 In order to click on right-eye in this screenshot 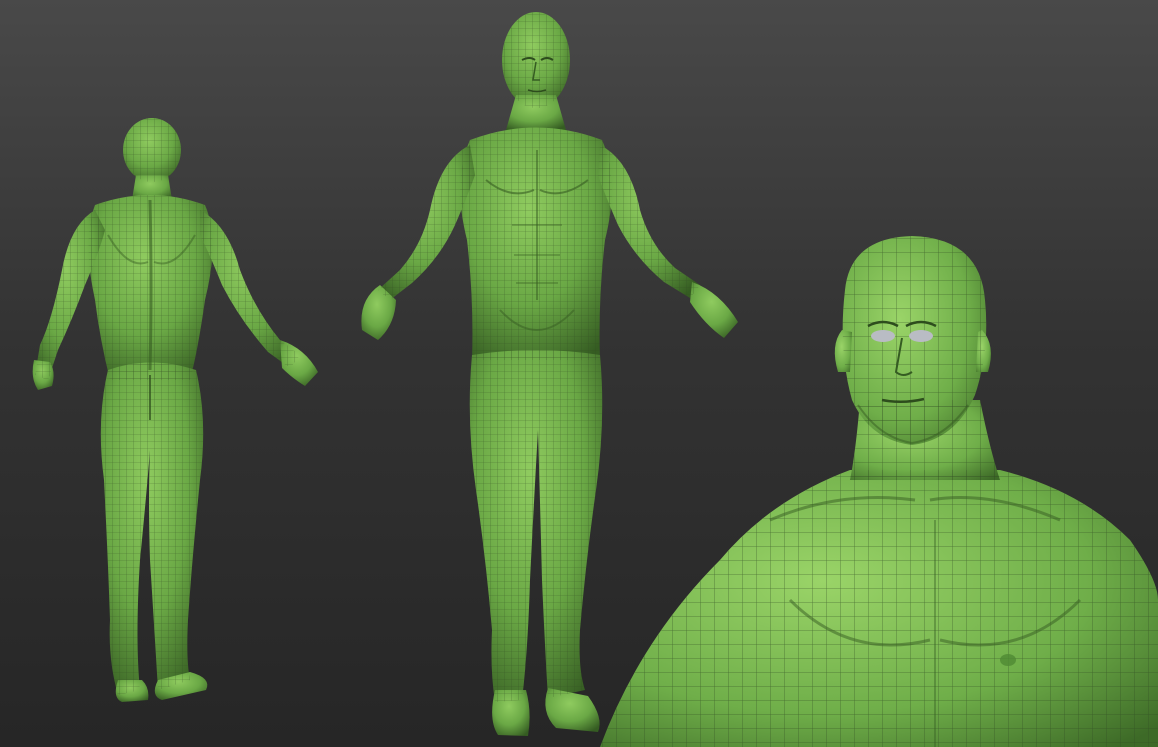, I will do `click(921, 336)`.